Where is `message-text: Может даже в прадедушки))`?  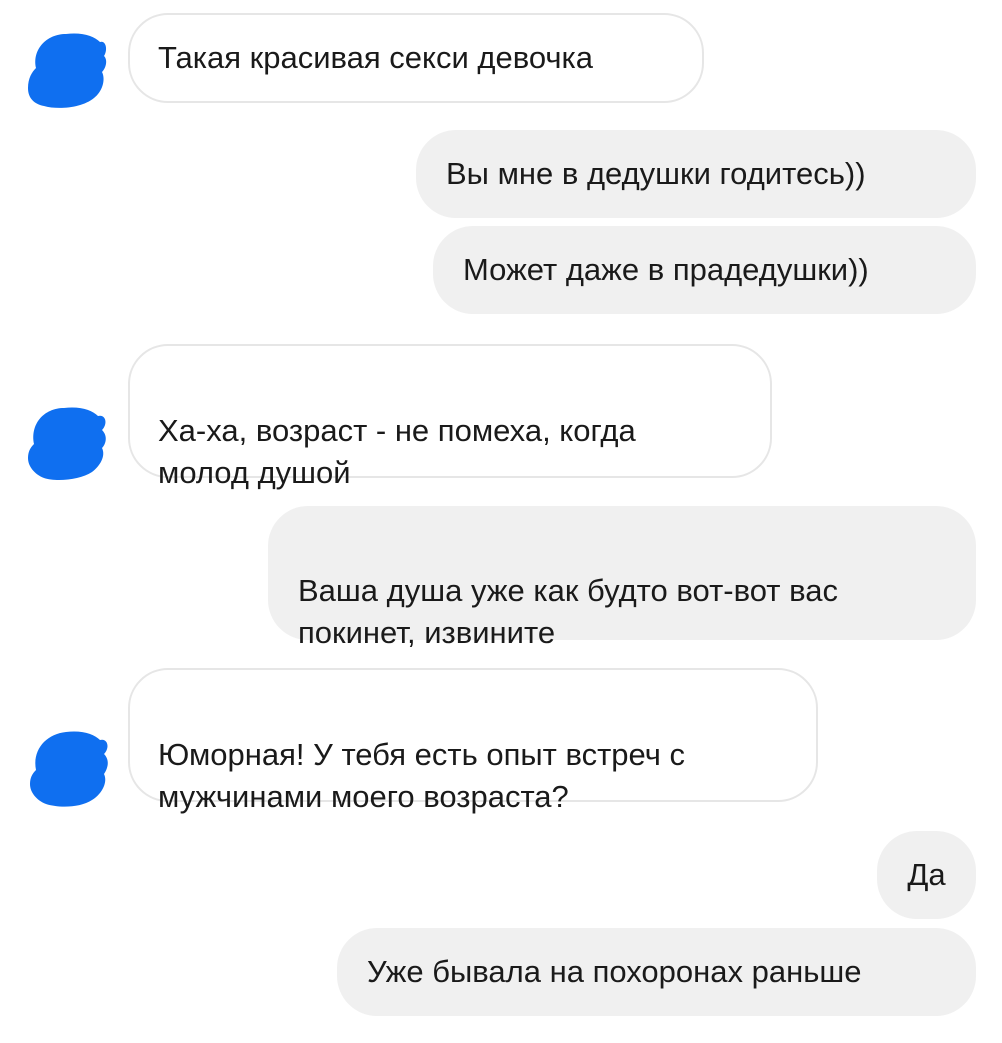
message-text: Может даже в прадедушки)) is located at coordinates (666, 269).